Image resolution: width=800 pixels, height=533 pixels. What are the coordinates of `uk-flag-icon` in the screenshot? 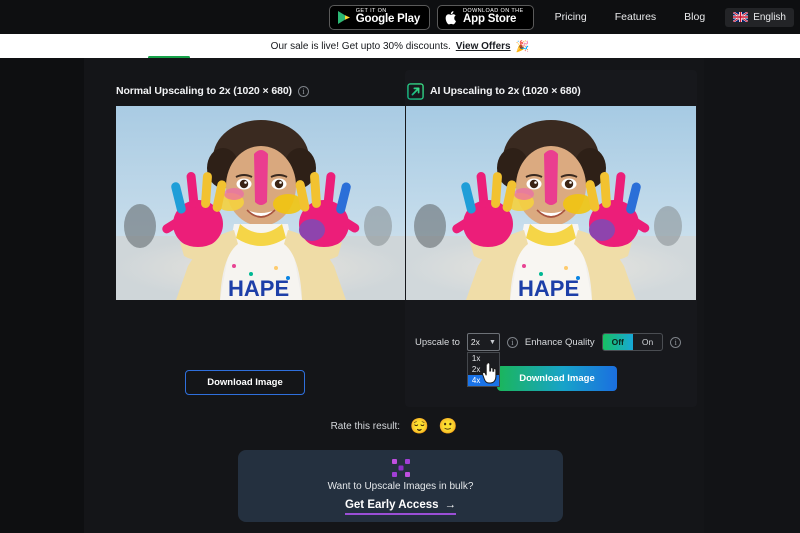 It's located at (741, 17).